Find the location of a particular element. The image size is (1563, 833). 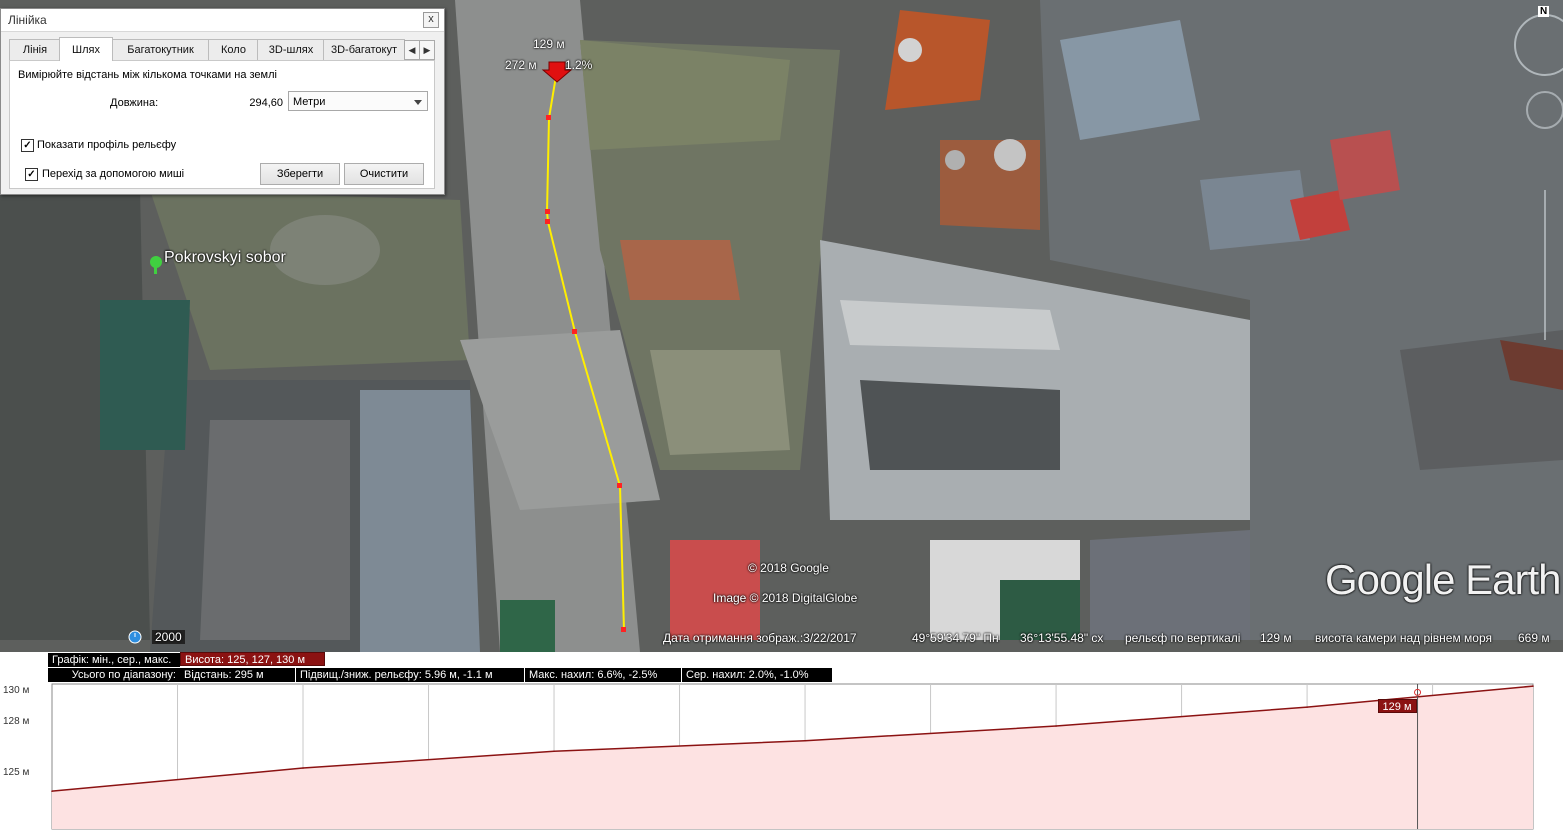

tooltip-distance: 272 м is located at coordinates (521, 65).